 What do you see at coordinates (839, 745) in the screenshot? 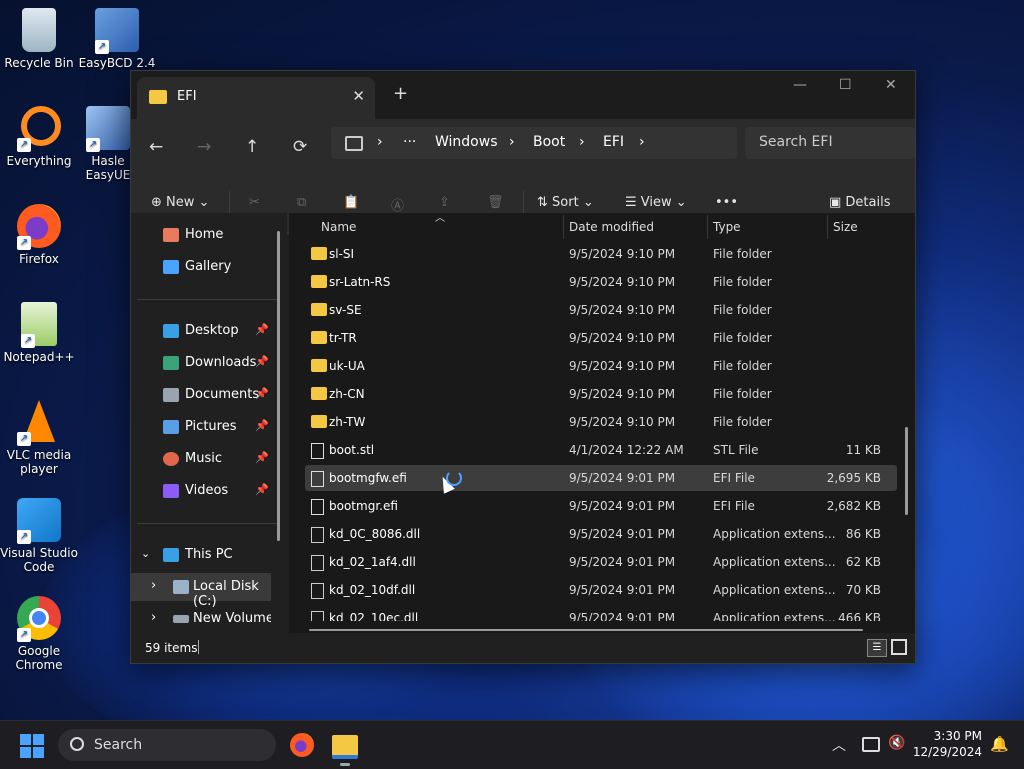
I see `chevron-up-icon: ︿` at bounding box center [839, 745].